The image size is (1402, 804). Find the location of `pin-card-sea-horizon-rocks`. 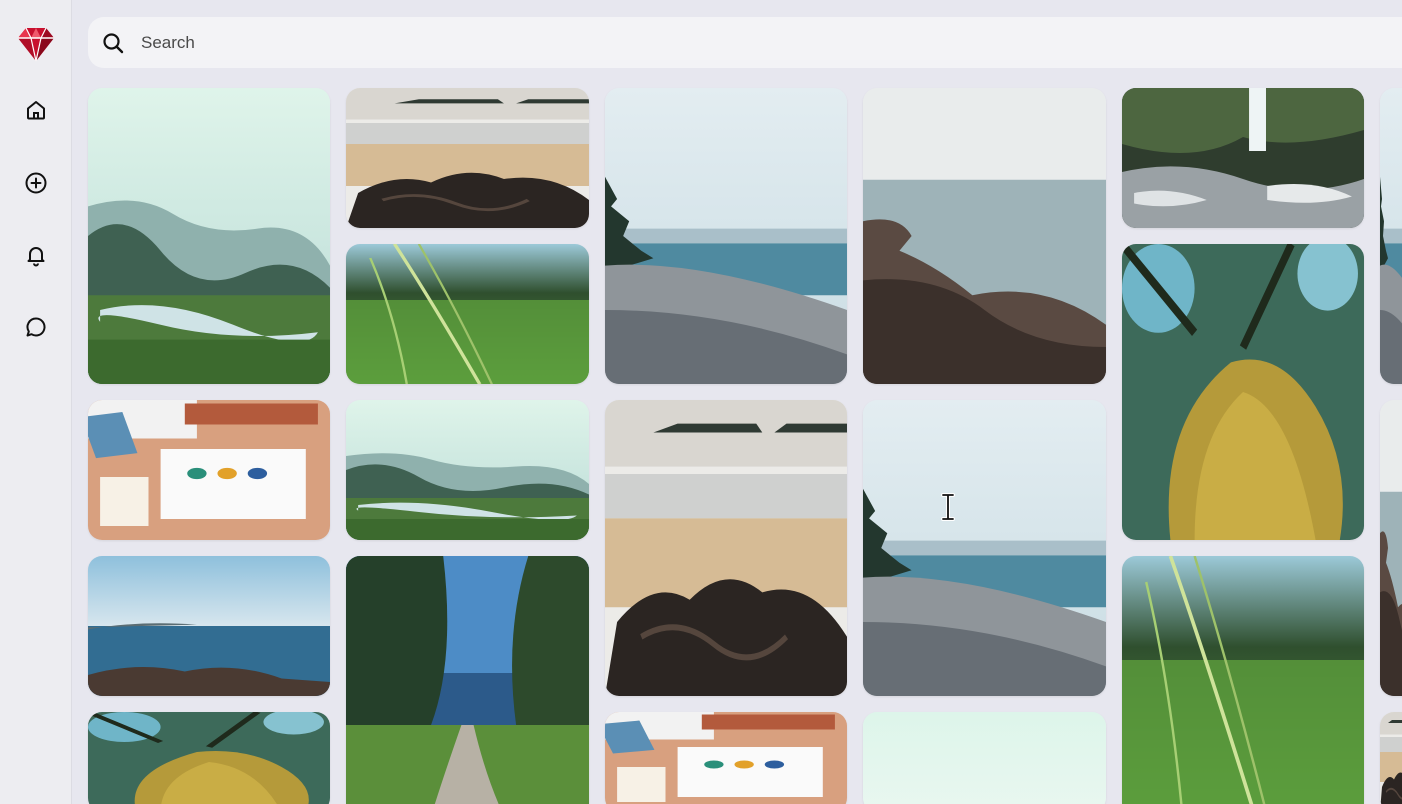

pin-card-sea-horizon-rocks is located at coordinates (209, 626).